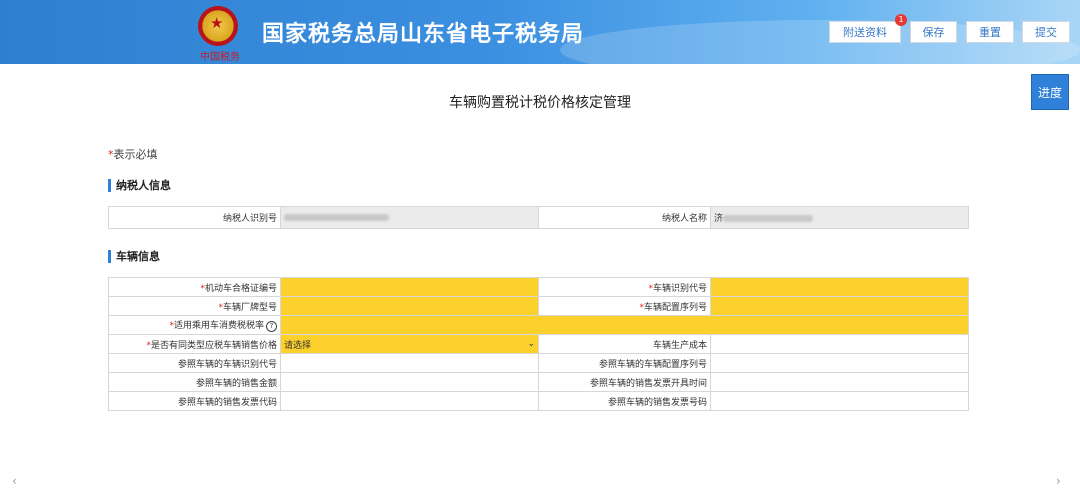 This screenshot has height=492, width=1080. Describe the element at coordinates (1058, 481) in the screenshot. I see `scroll-right-icon: ›` at that location.